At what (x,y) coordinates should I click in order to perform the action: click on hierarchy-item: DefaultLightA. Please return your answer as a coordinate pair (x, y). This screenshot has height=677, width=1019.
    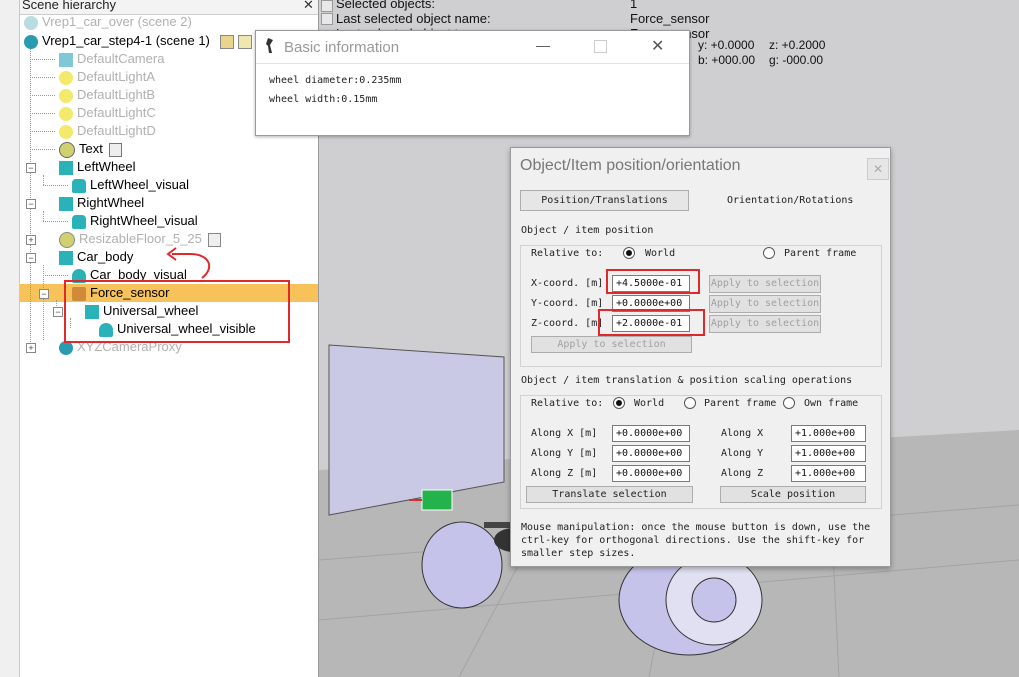
    Looking at the image, I should click on (107, 77).